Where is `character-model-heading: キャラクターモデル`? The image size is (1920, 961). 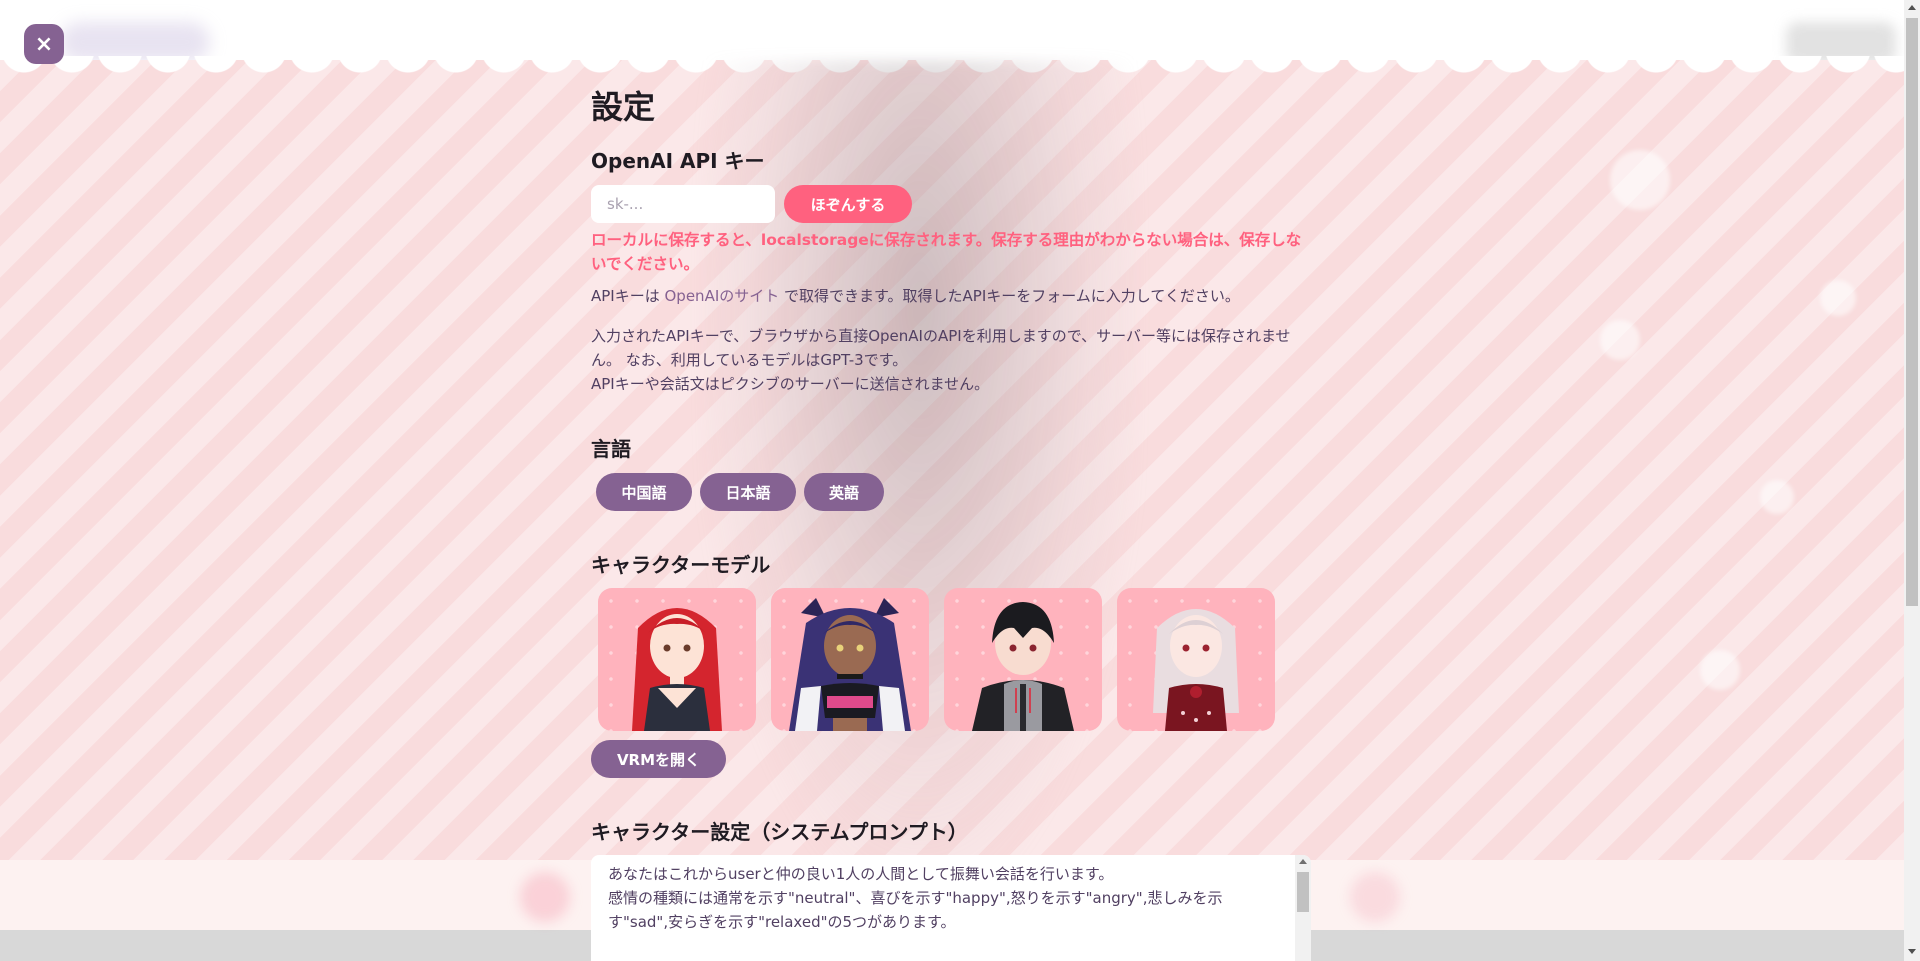 character-model-heading: キャラクターモデル is located at coordinates (681, 565).